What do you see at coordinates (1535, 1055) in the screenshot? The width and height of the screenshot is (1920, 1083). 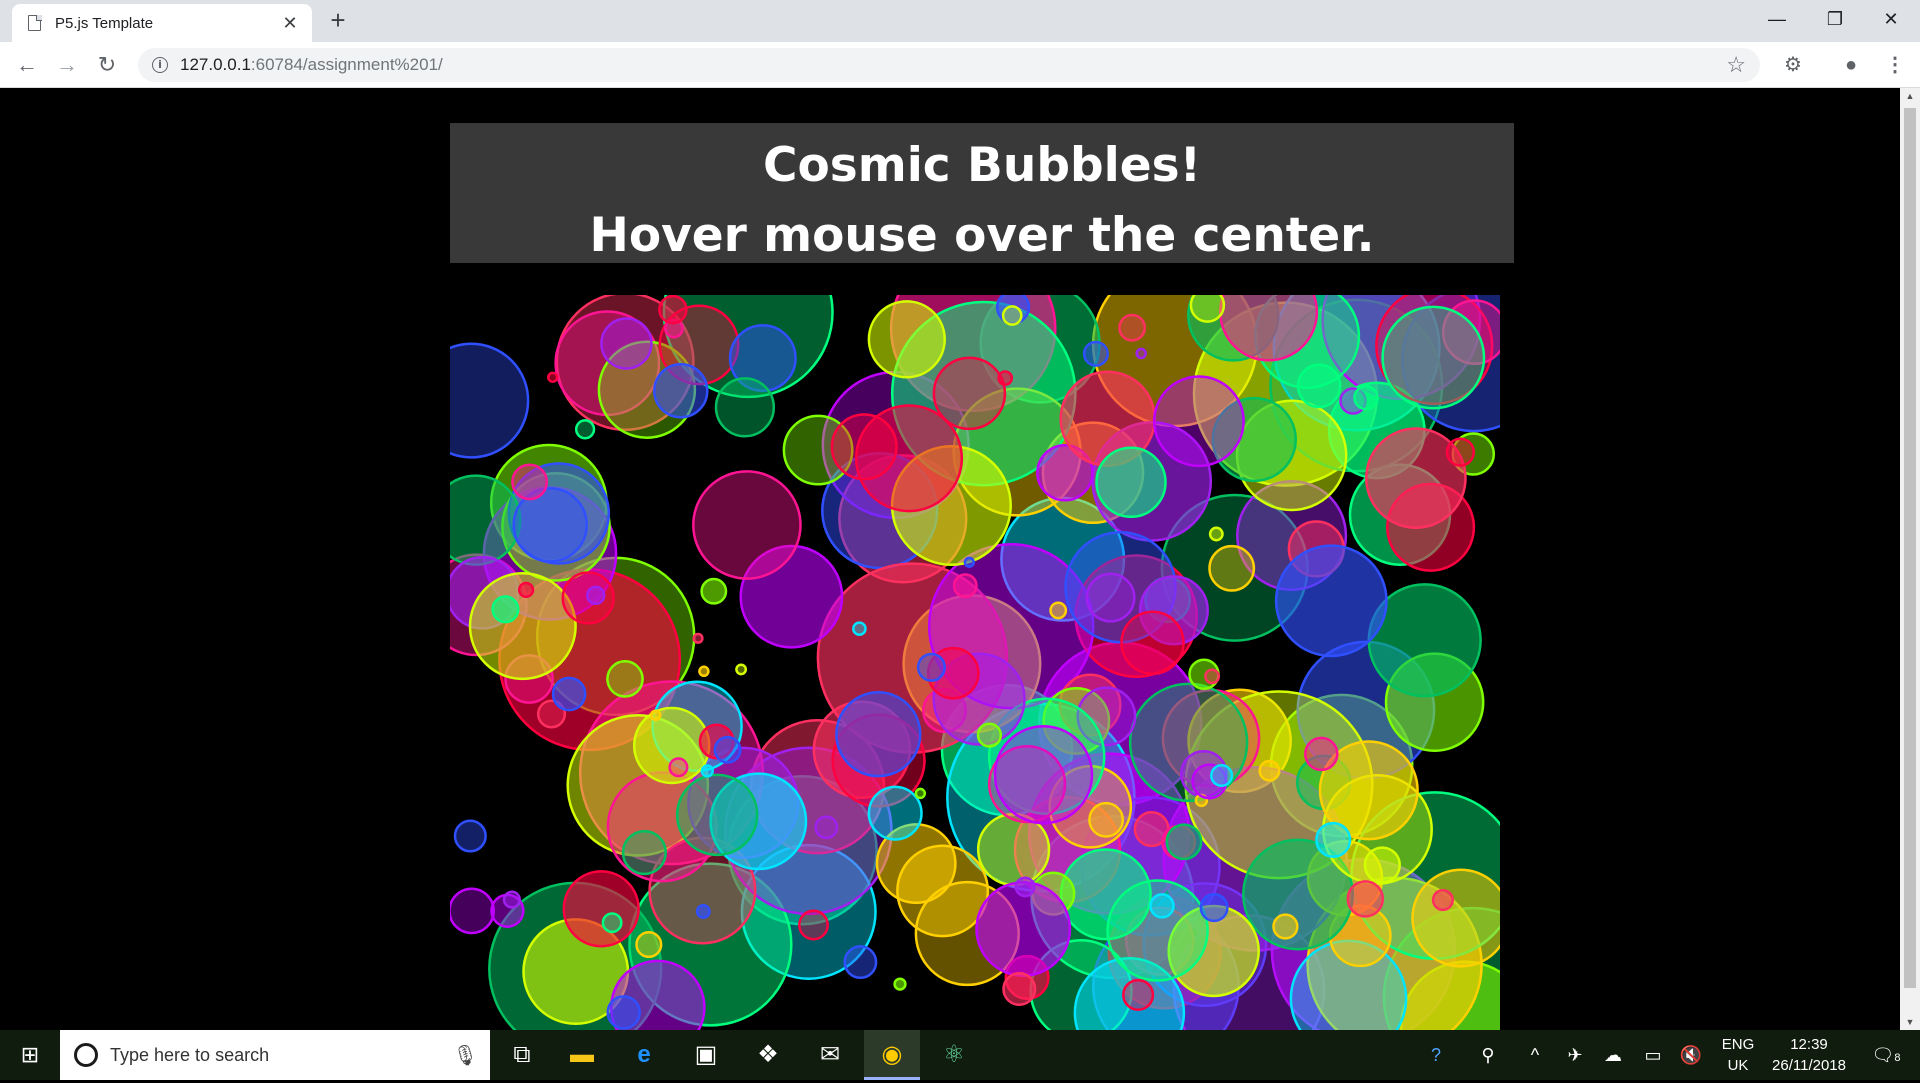 I see `chevron-up-icon: ^` at bounding box center [1535, 1055].